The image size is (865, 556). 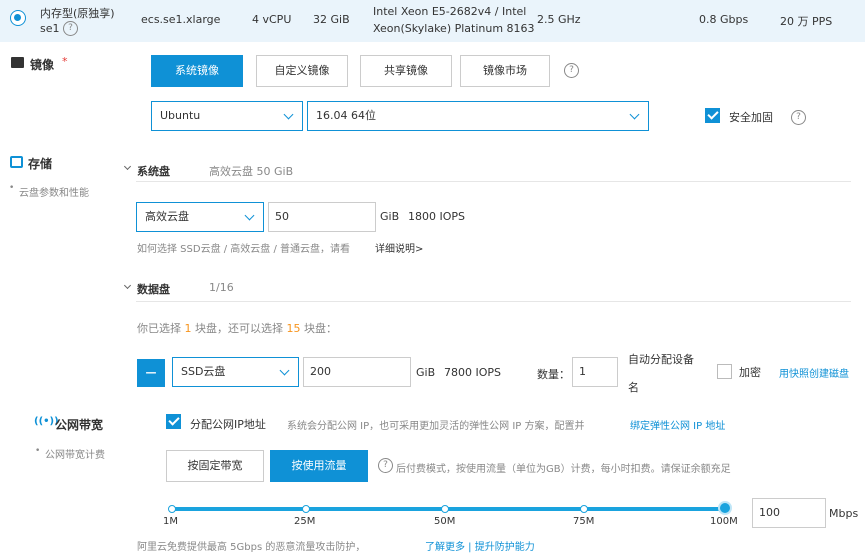 What do you see at coordinates (251, 171) in the screenshot?
I see `system-disk-summary: 高效云盘 50 GiB` at bounding box center [251, 171].